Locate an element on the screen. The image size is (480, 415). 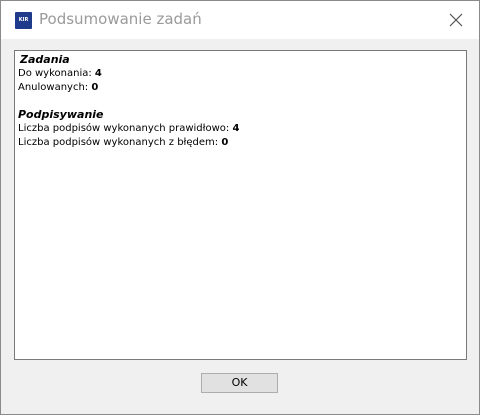
cancelled-label: Anulowanych: is located at coordinates (53, 87).